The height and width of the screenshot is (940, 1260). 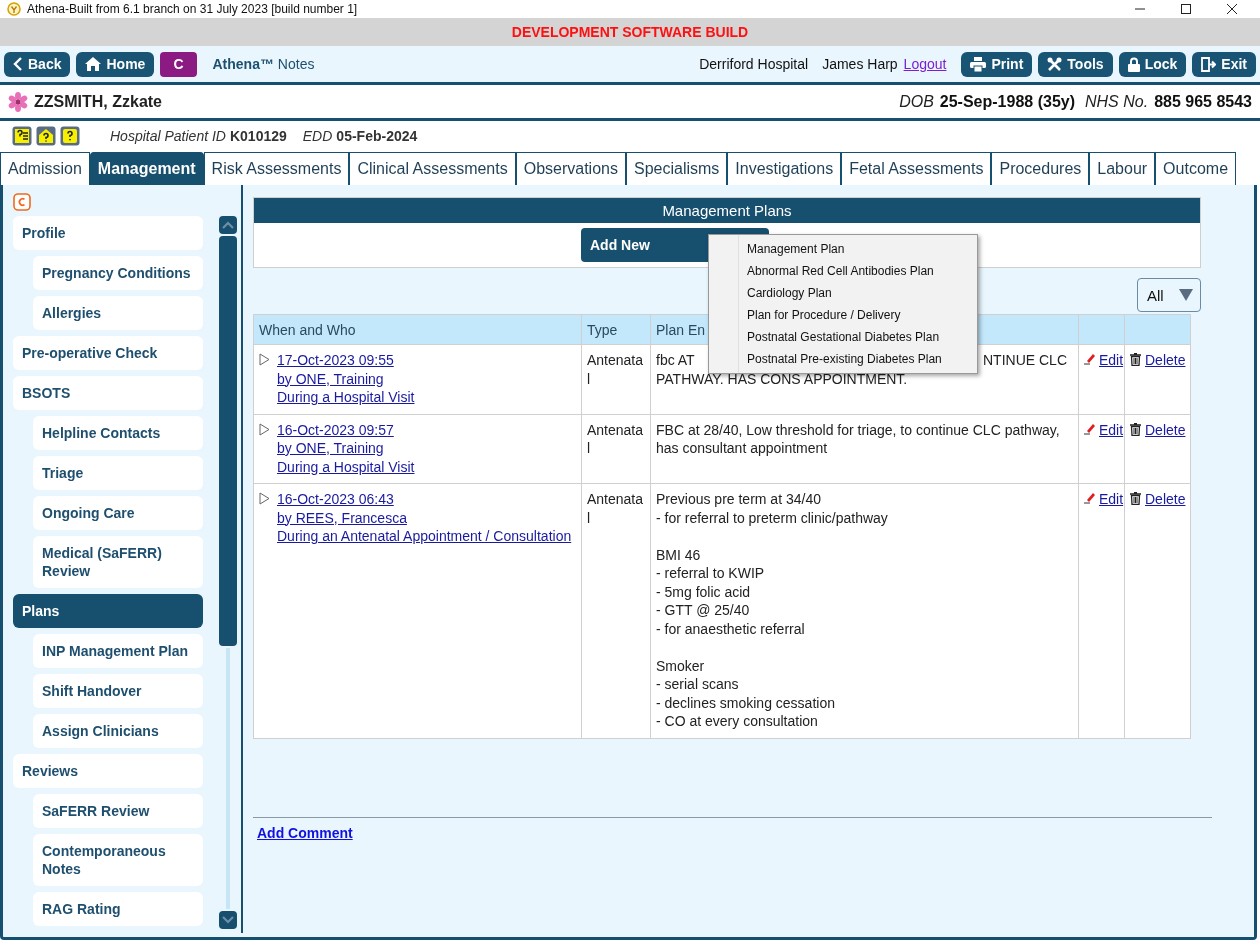 I want to click on scrollbar-thumb, so click(x=228, y=441).